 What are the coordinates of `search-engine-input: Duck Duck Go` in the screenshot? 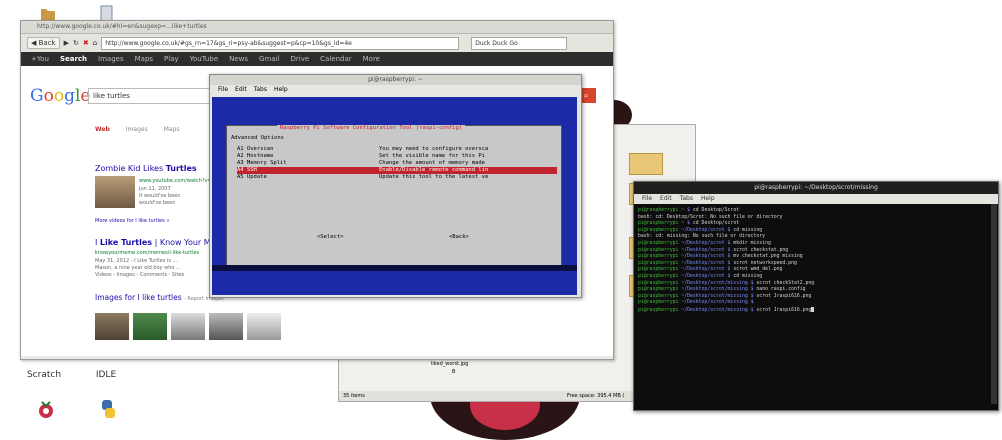 It's located at (519, 43).